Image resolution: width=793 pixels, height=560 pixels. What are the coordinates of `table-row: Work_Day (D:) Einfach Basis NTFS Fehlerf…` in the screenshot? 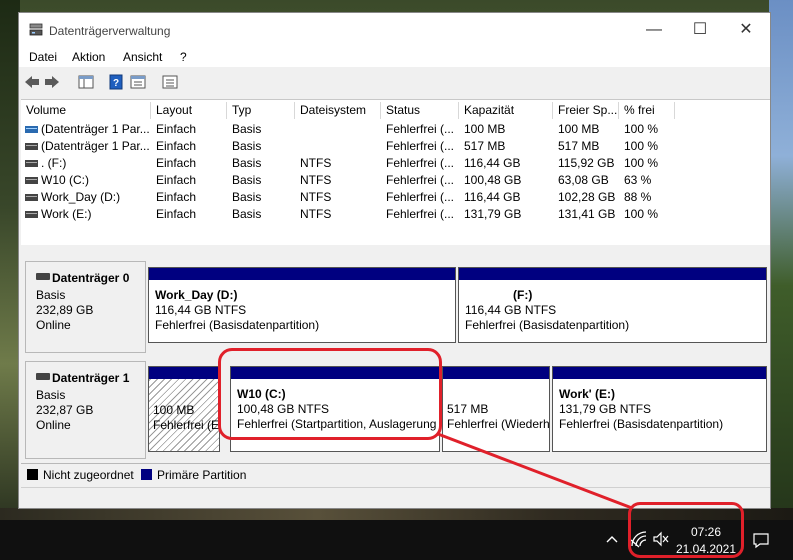 It's located at (395, 197).